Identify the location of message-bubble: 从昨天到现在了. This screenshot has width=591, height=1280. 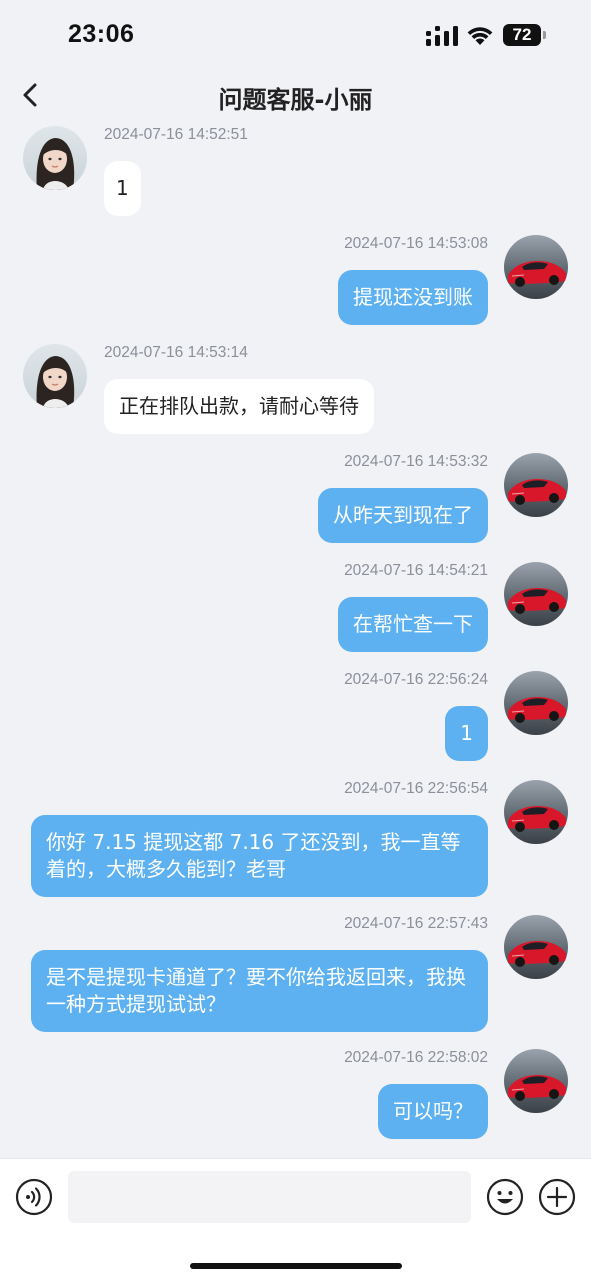
(403, 515).